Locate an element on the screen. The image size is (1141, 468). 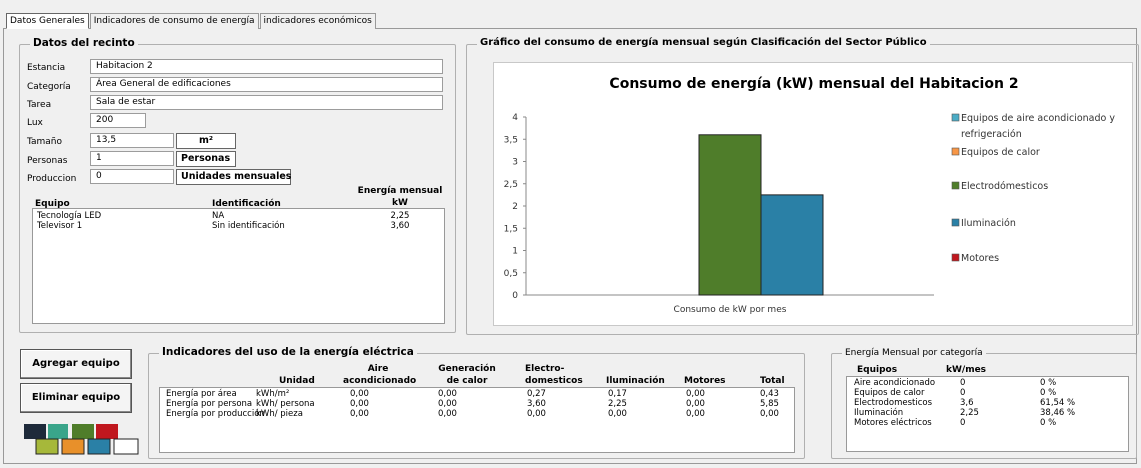
tamano-label: Tamaño is located at coordinates (45, 142).